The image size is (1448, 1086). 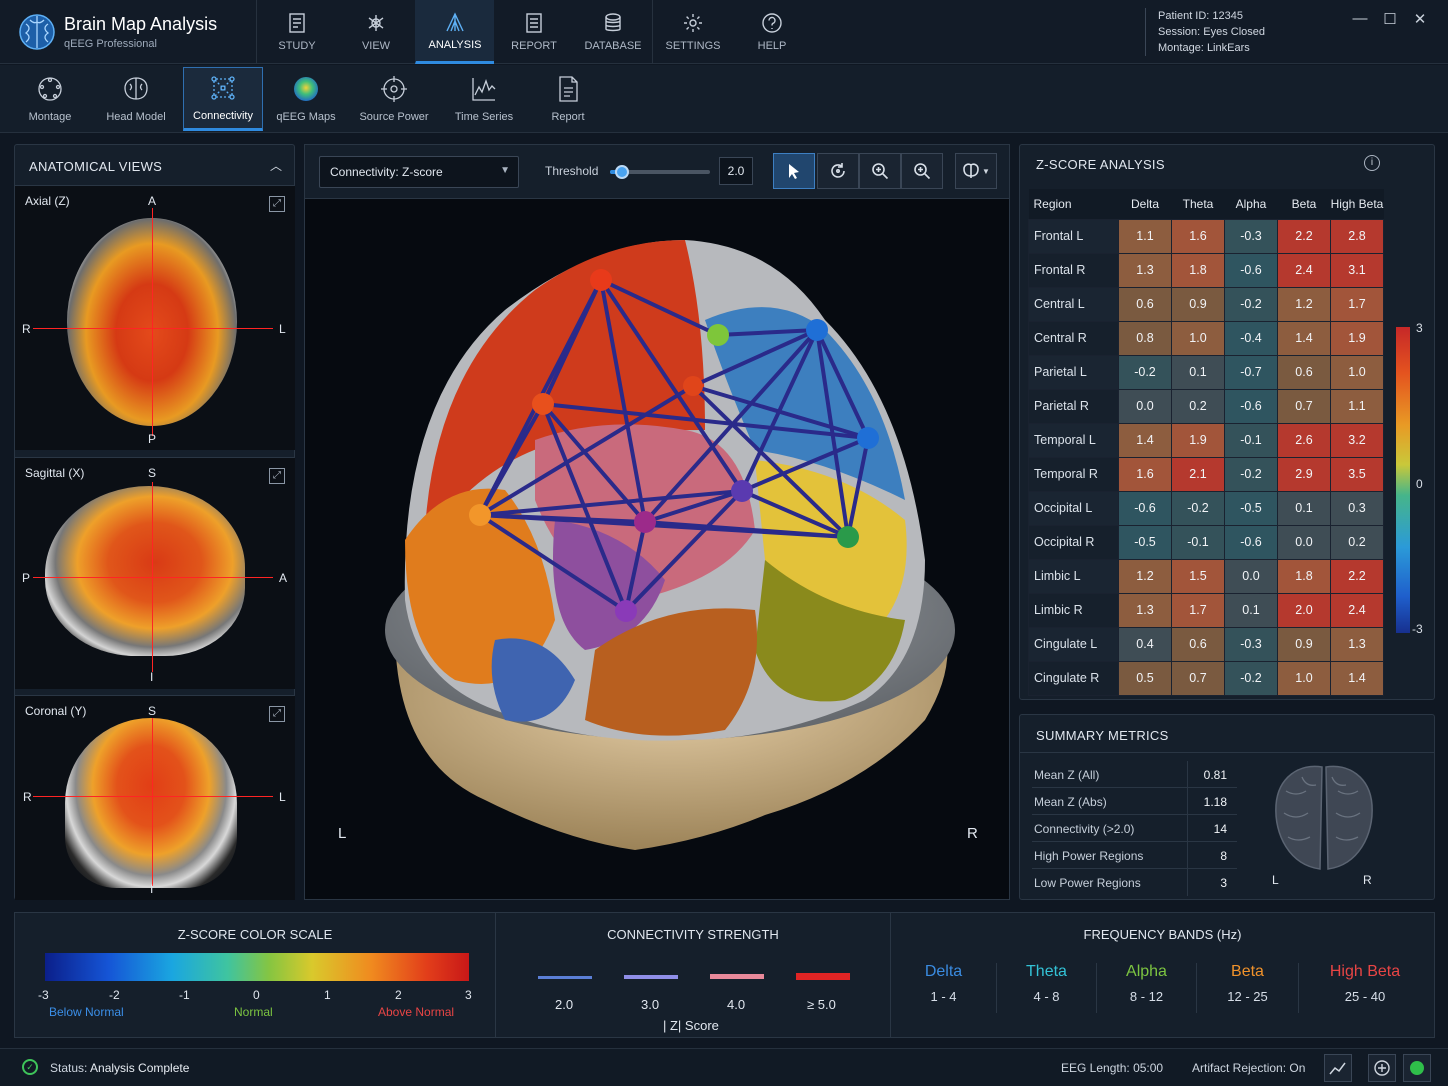 What do you see at coordinates (868, 438) in the screenshot?
I see `node-parietal-l` at bounding box center [868, 438].